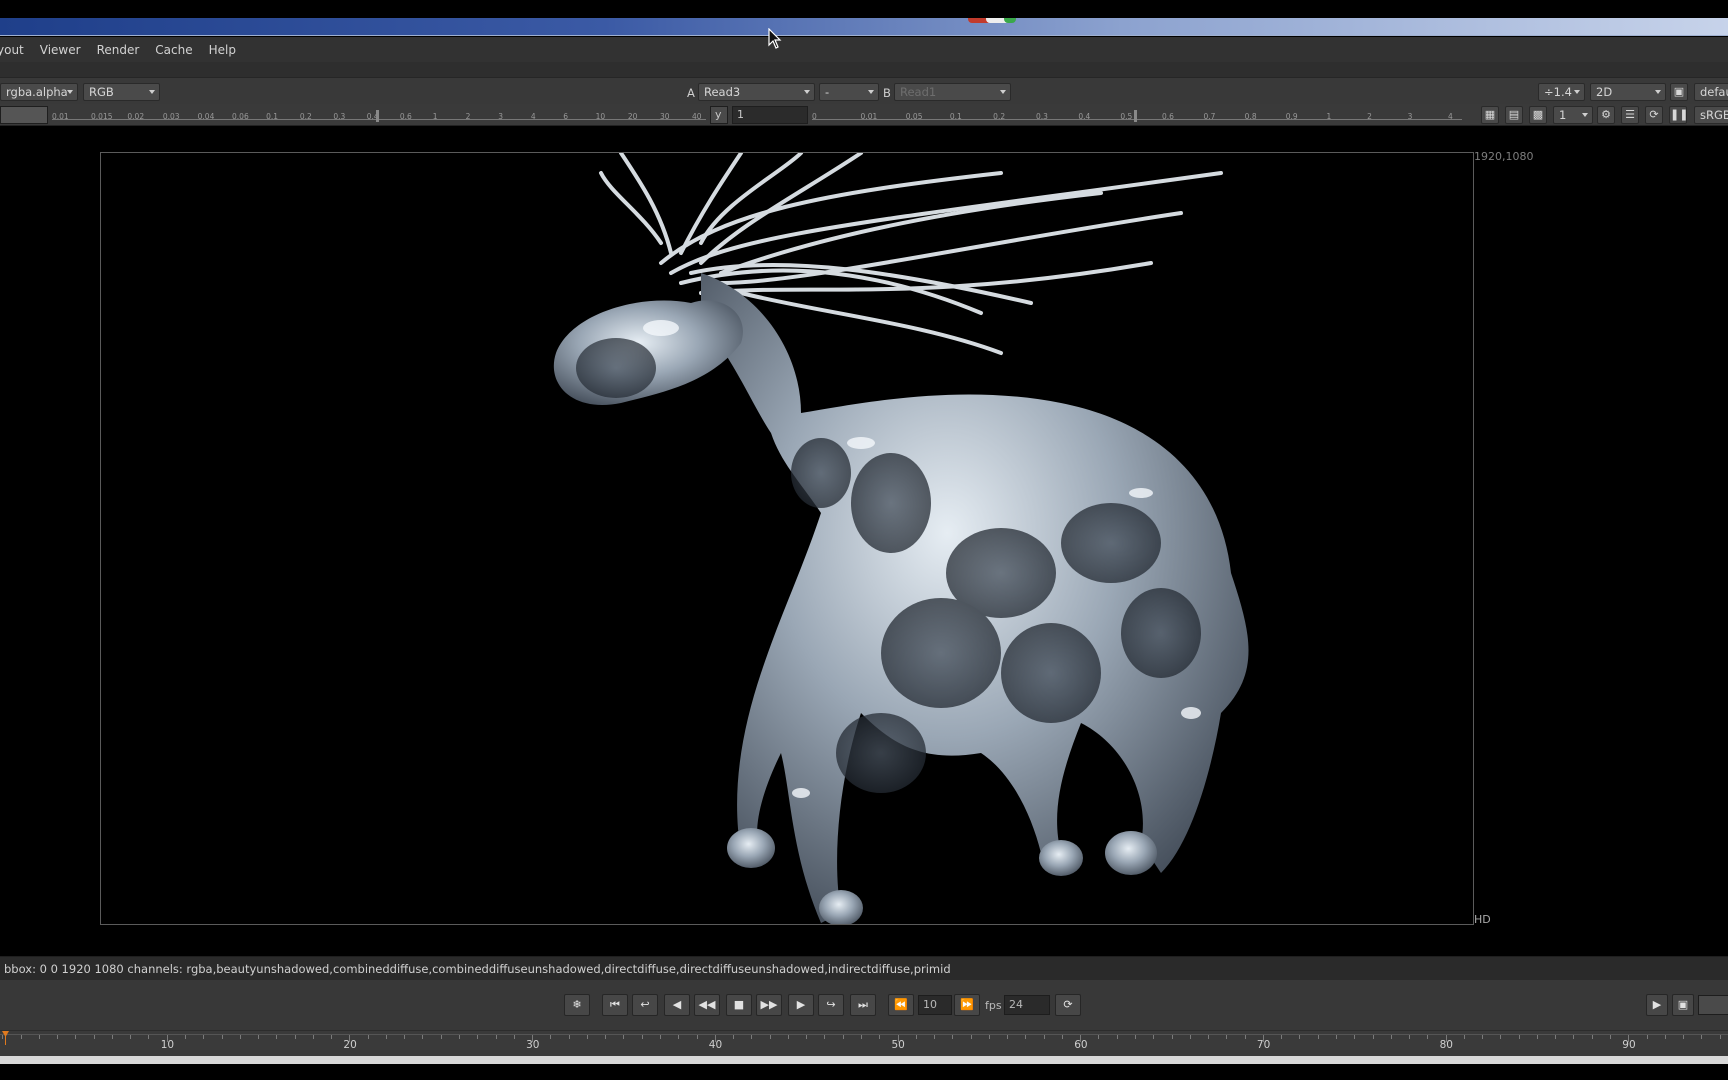  Describe the element at coordinates (1683, 1005) in the screenshot. I see `render-icon: ▣` at that location.